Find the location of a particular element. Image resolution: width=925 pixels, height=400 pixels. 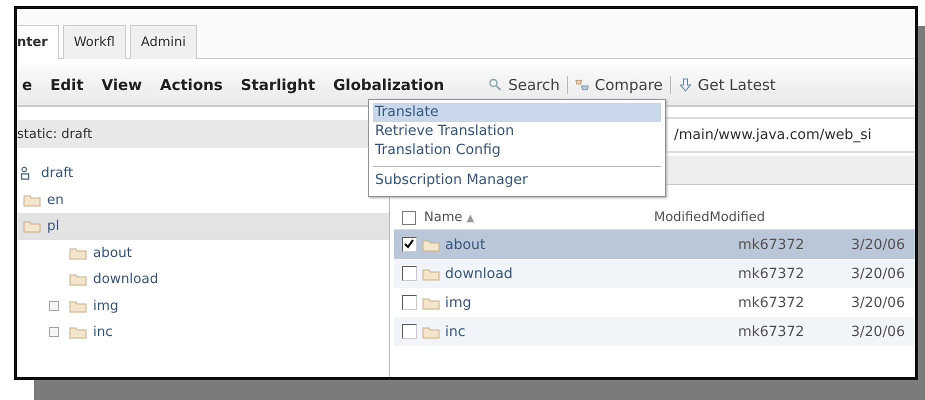

file-name: download is located at coordinates (589, 274).